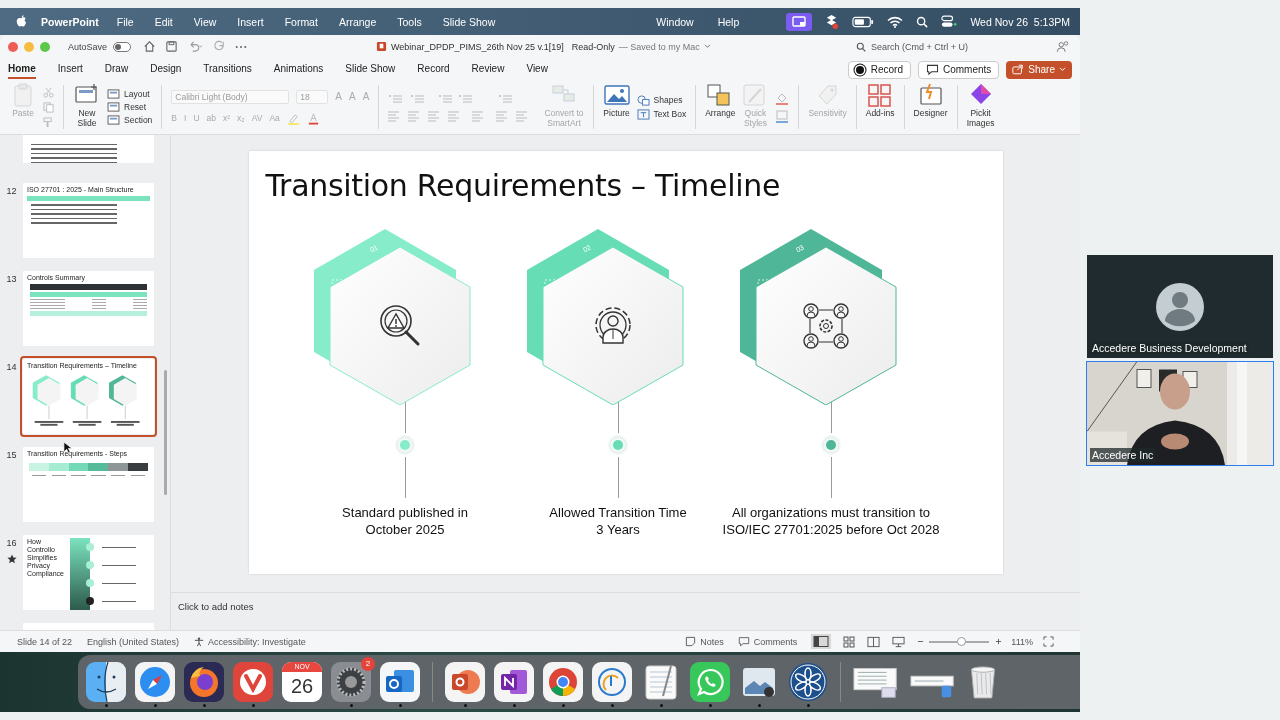 The height and width of the screenshot is (720, 1280). Describe the element at coordinates (133, 641) in the screenshot. I see `language-label: English (United States)` at that location.